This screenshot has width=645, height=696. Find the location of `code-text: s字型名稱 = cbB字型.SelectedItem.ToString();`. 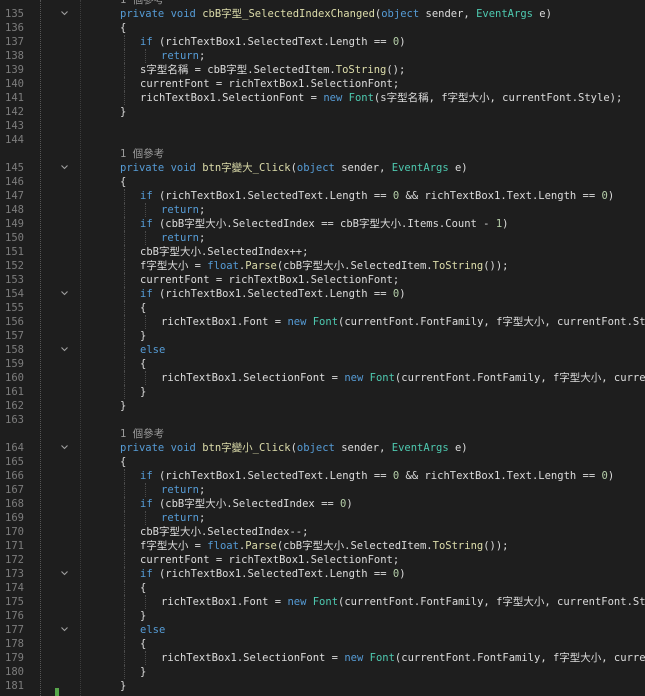

code-text: s字型名稱 = cbB字型.SelectedItem.ToString(); is located at coordinates (272, 70).